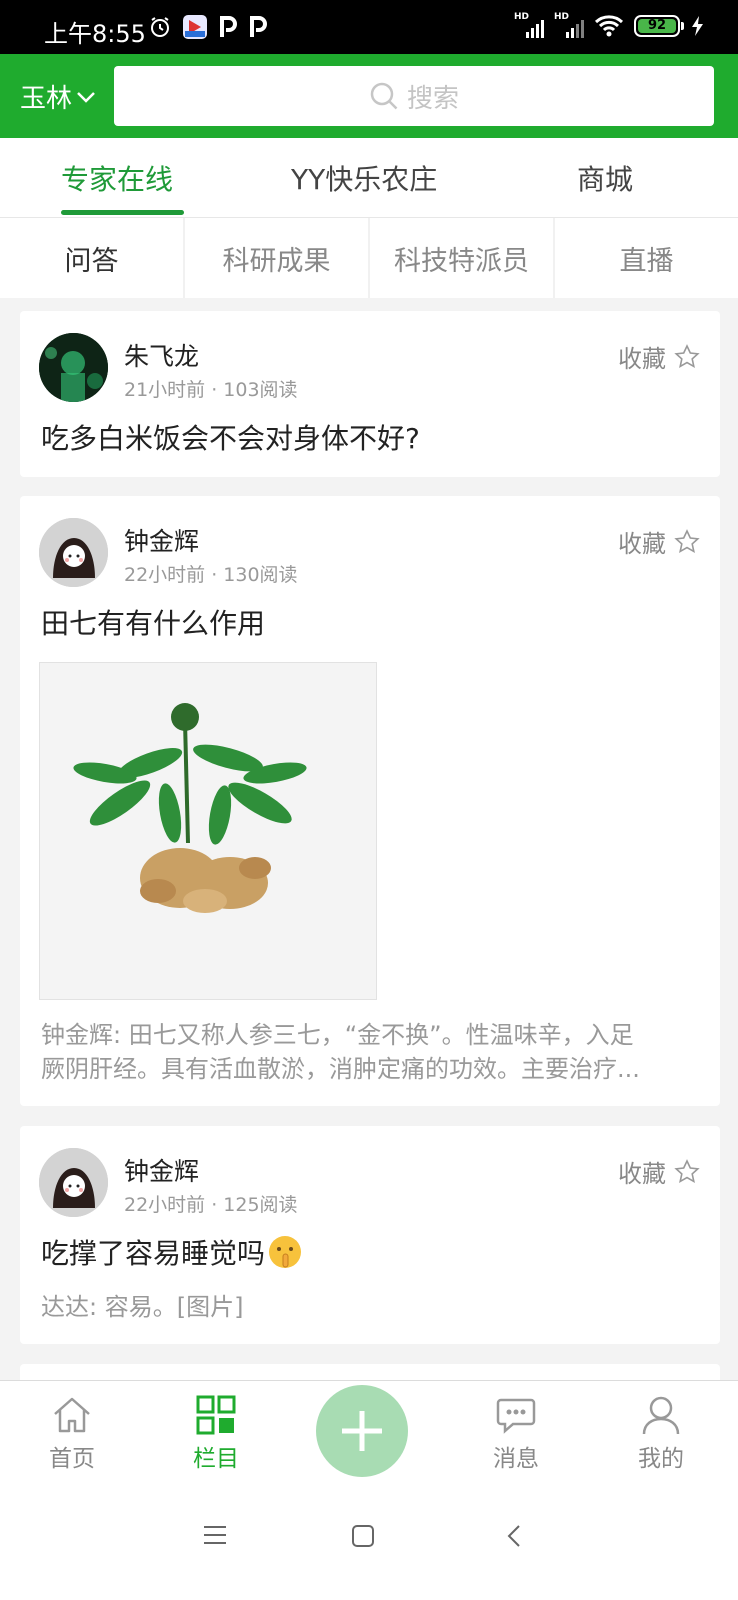 The height and width of the screenshot is (1600, 738). I want to click on search-input: 搜索, so click(414, 96).